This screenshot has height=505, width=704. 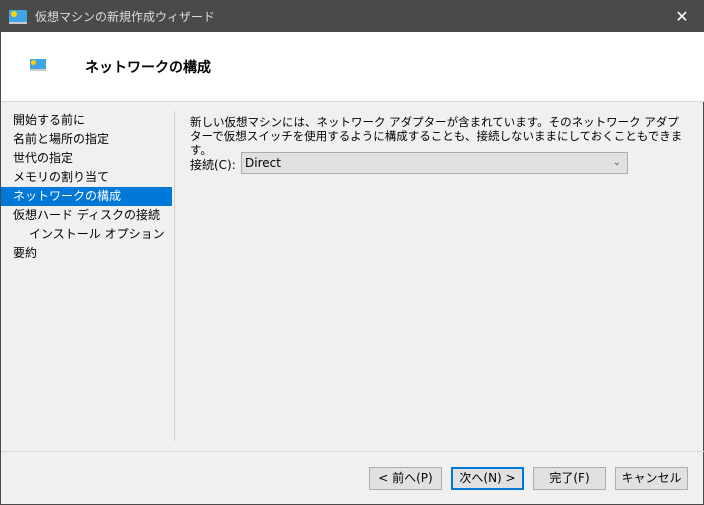 What do you see at coordinates (125, 17) in the screenshot?
I see `window-title: 仮想マシンの新規作成ウィザード` at bounding box center [125, 17].